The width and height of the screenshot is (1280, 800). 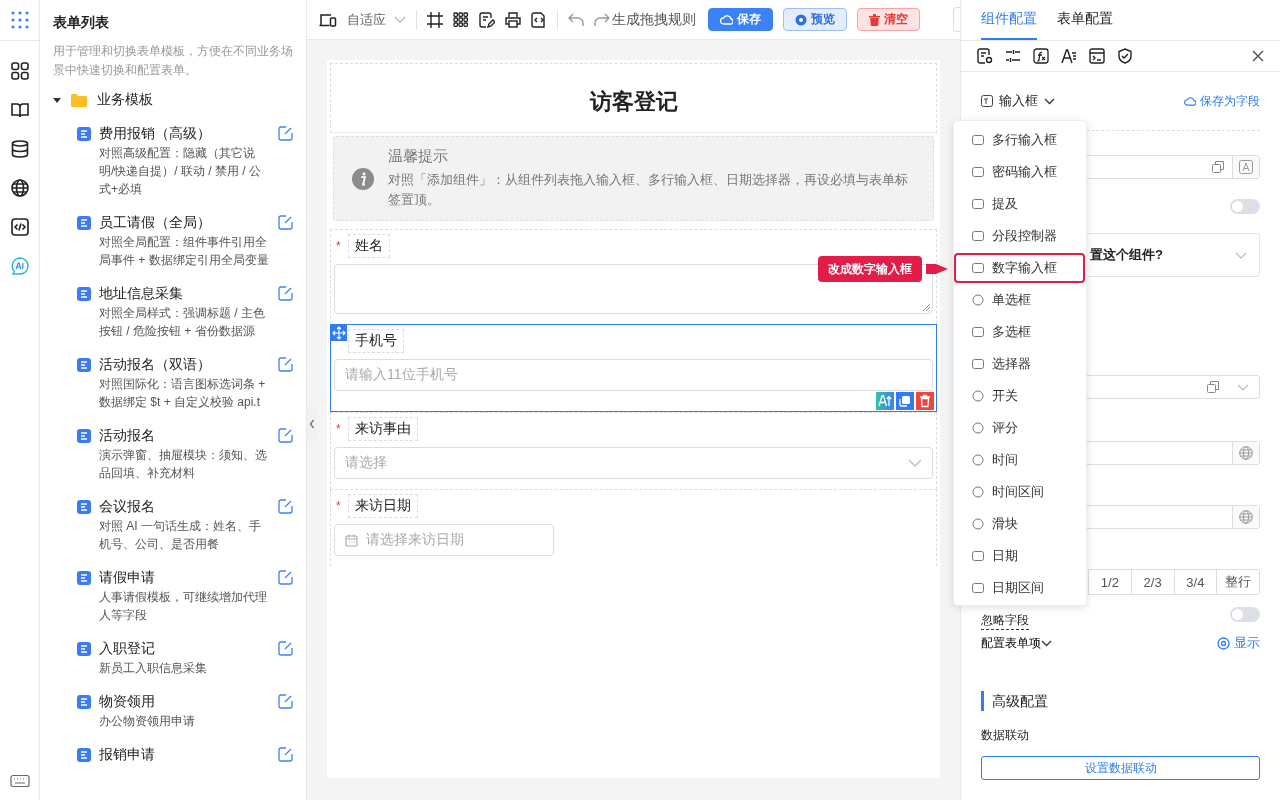 What do you see at coordinates (888, 19) in the screenshot?
I see `clear-button: 清空` at bounding box center [888, 19].